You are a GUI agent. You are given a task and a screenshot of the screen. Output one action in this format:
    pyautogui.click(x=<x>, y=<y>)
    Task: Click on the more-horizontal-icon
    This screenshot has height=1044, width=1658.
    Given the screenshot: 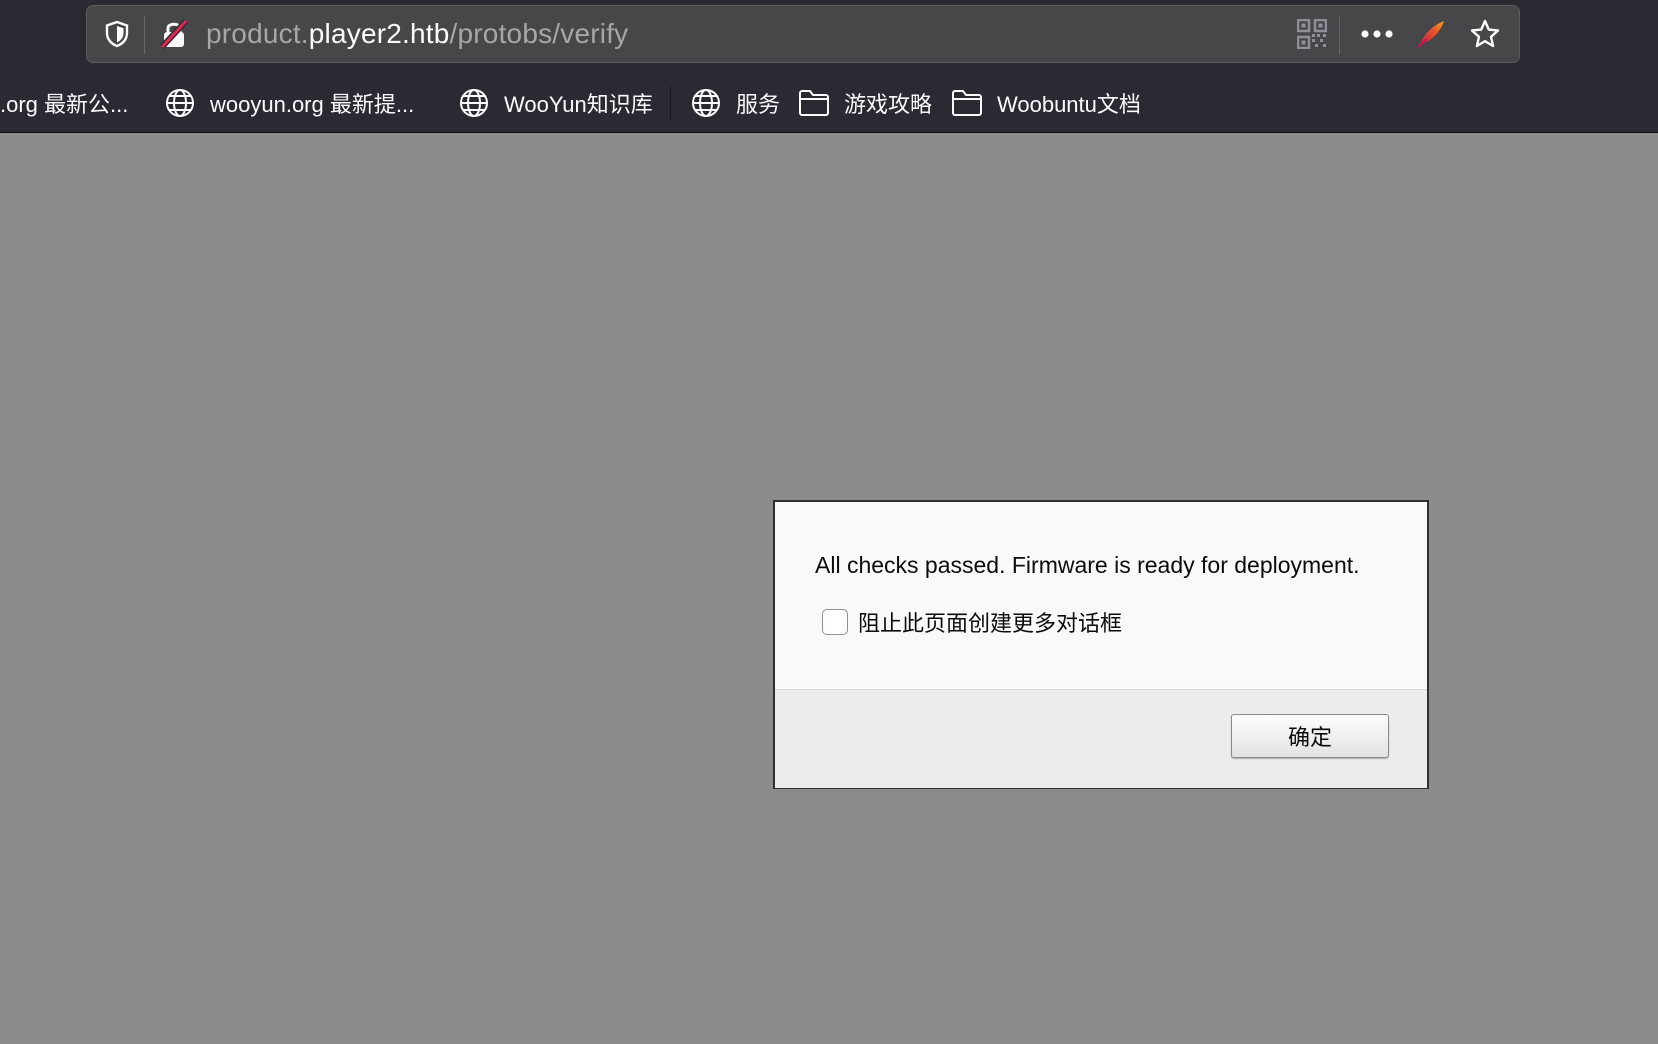 What is the action you would take?
    pyautogui.click(x=1377, y=34)
    